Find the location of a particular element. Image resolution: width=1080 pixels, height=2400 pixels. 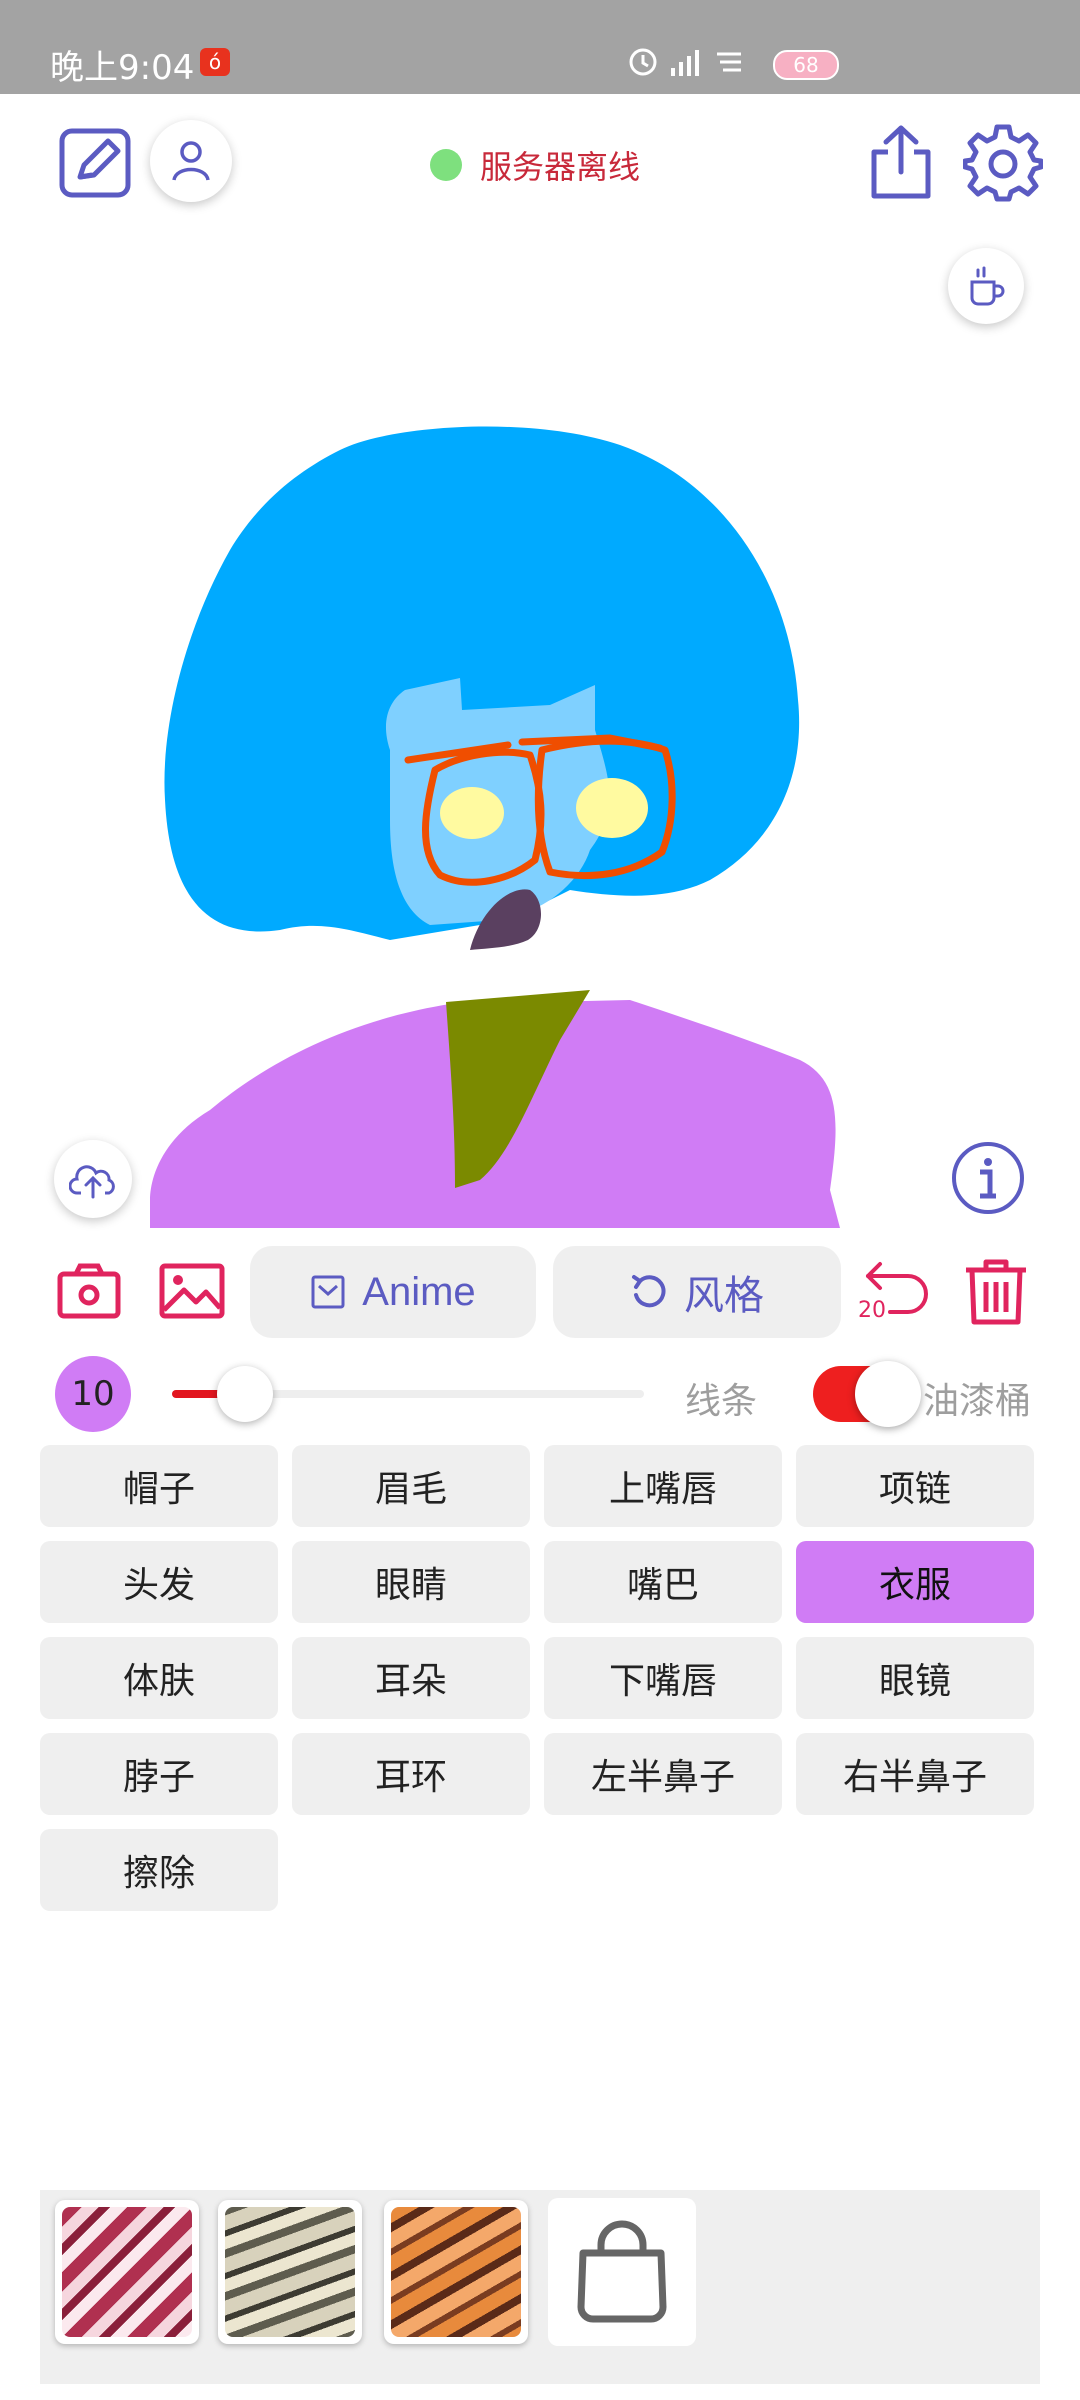

paint-bucket-toggle-thumb is located at coordinates (888, 1394).